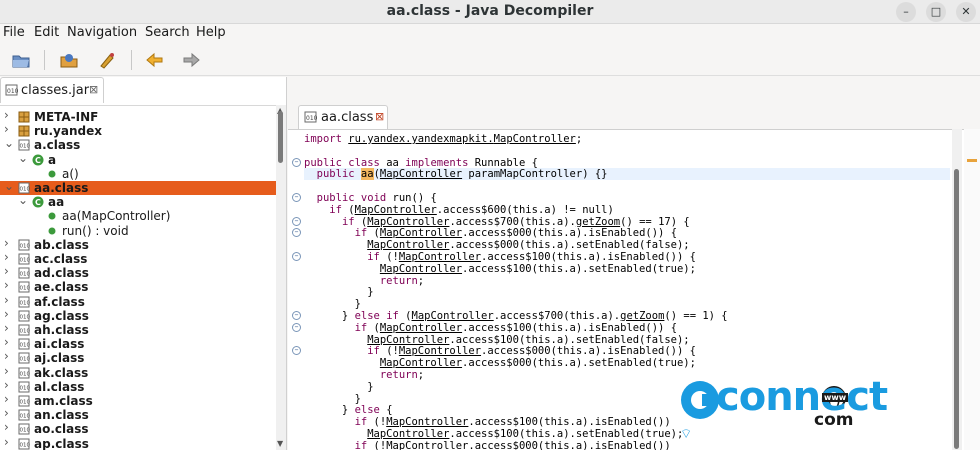 This screenshot has height=450, width=980. I want to click on tree-item: run() : void, so click(138, 231).